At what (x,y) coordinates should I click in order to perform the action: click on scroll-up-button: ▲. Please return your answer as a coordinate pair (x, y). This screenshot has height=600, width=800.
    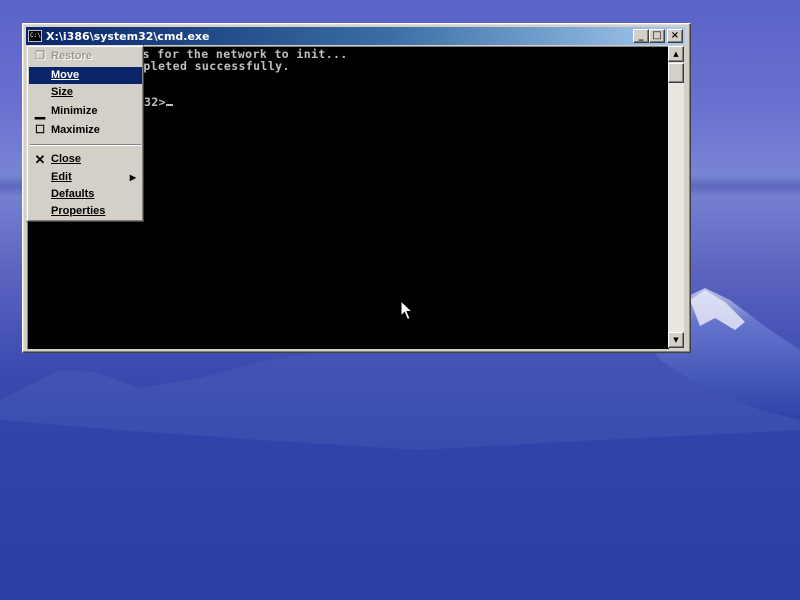
    Looking at the image, I should click on (676, 54).